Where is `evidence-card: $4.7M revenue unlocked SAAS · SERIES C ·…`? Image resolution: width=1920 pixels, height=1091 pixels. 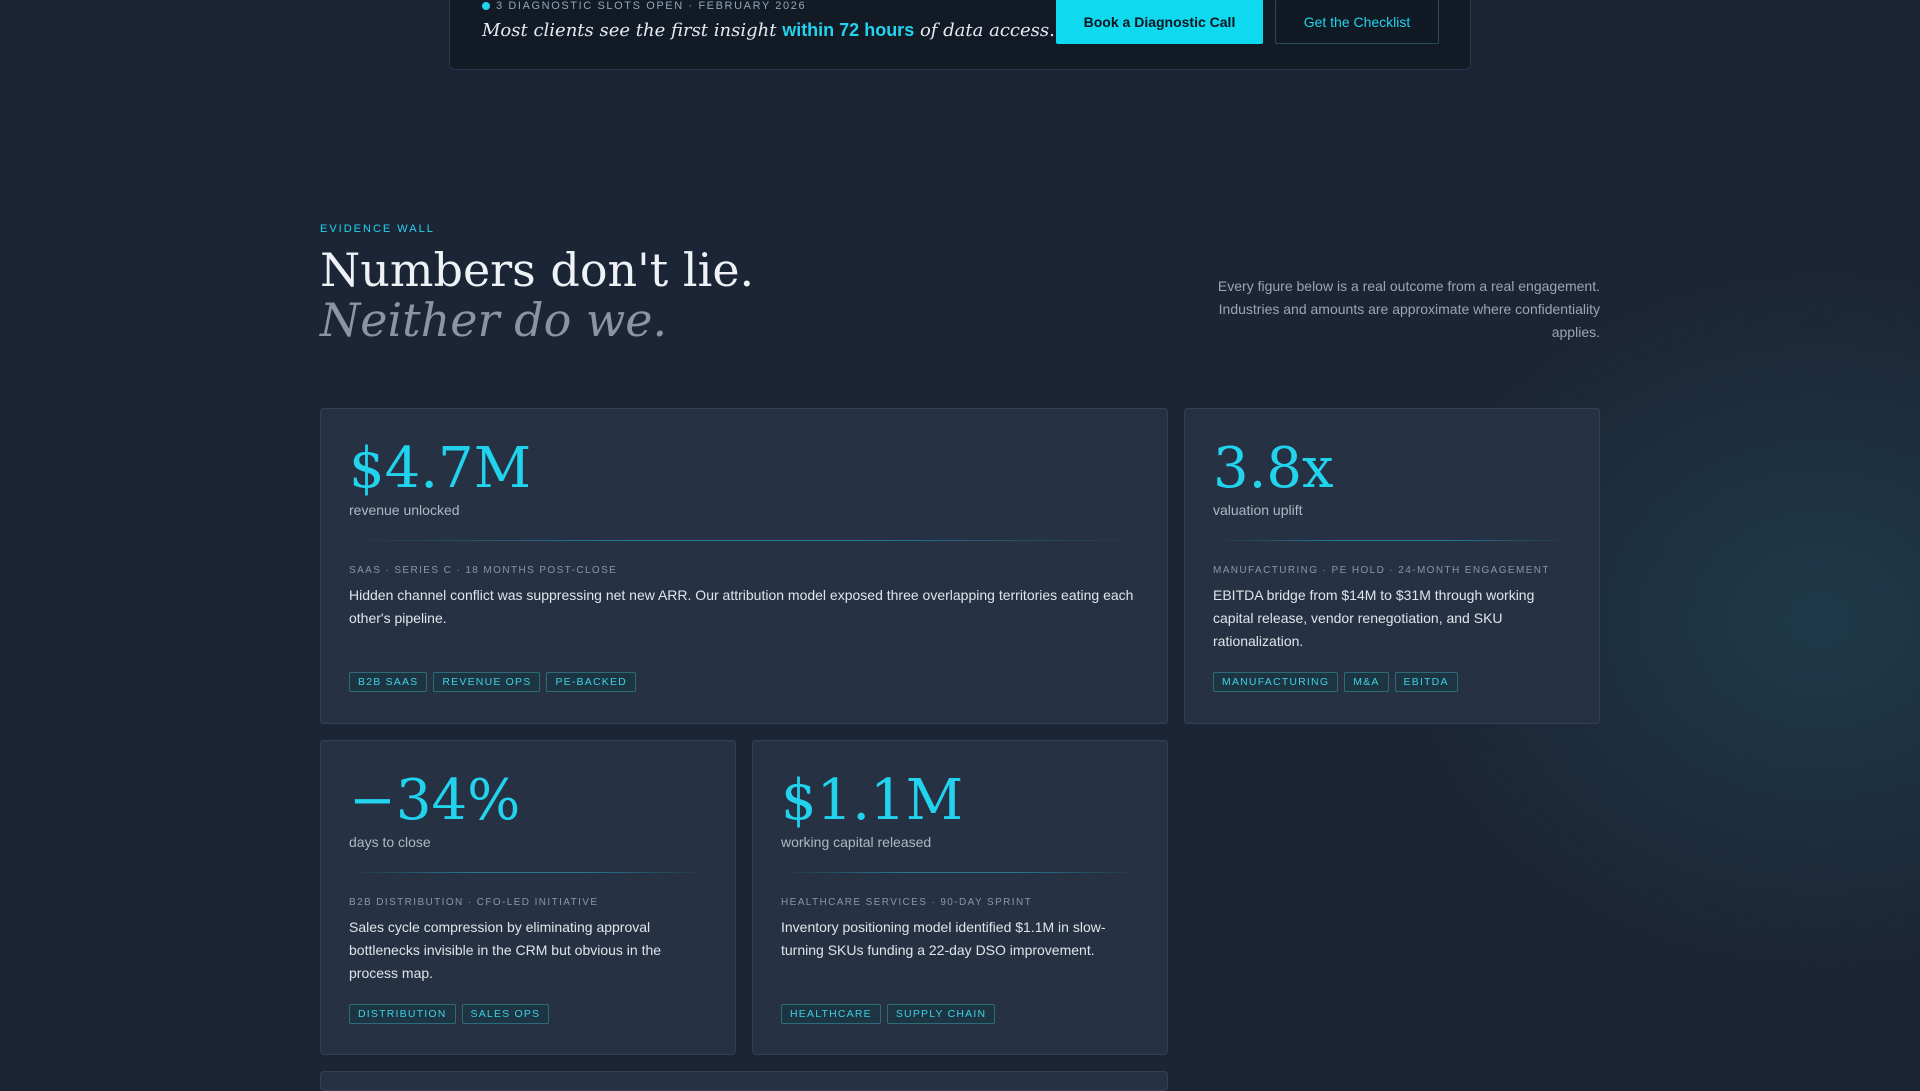
evidence-card: $4.7M revenue unlocked SAAS · SERIES C ·… is located at coordinates (744, 566).